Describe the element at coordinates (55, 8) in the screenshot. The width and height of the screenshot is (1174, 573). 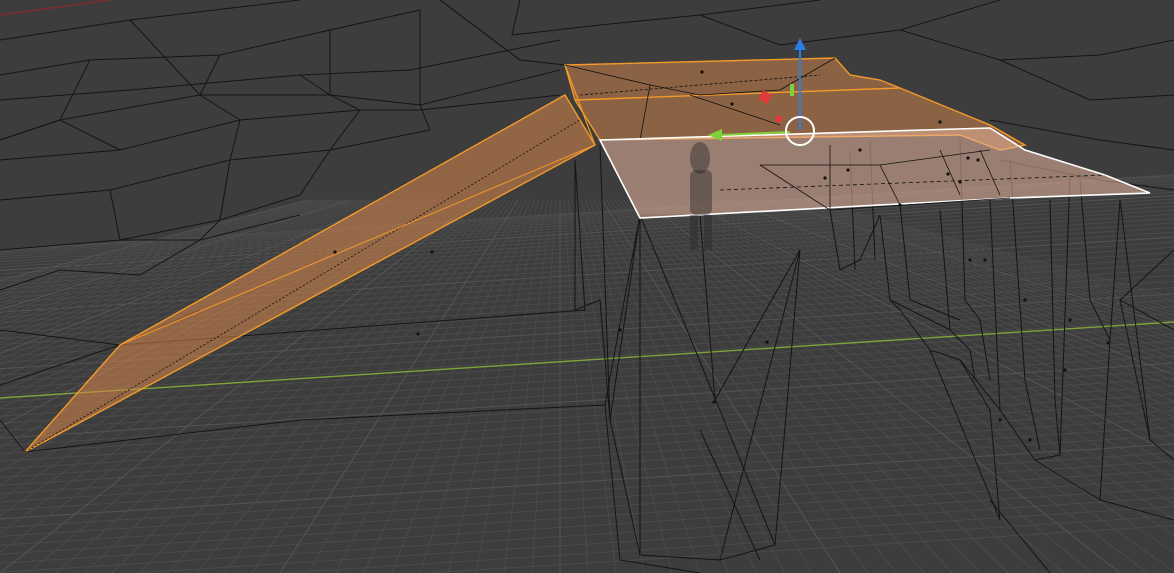
I see `x-axis-line` at that location.